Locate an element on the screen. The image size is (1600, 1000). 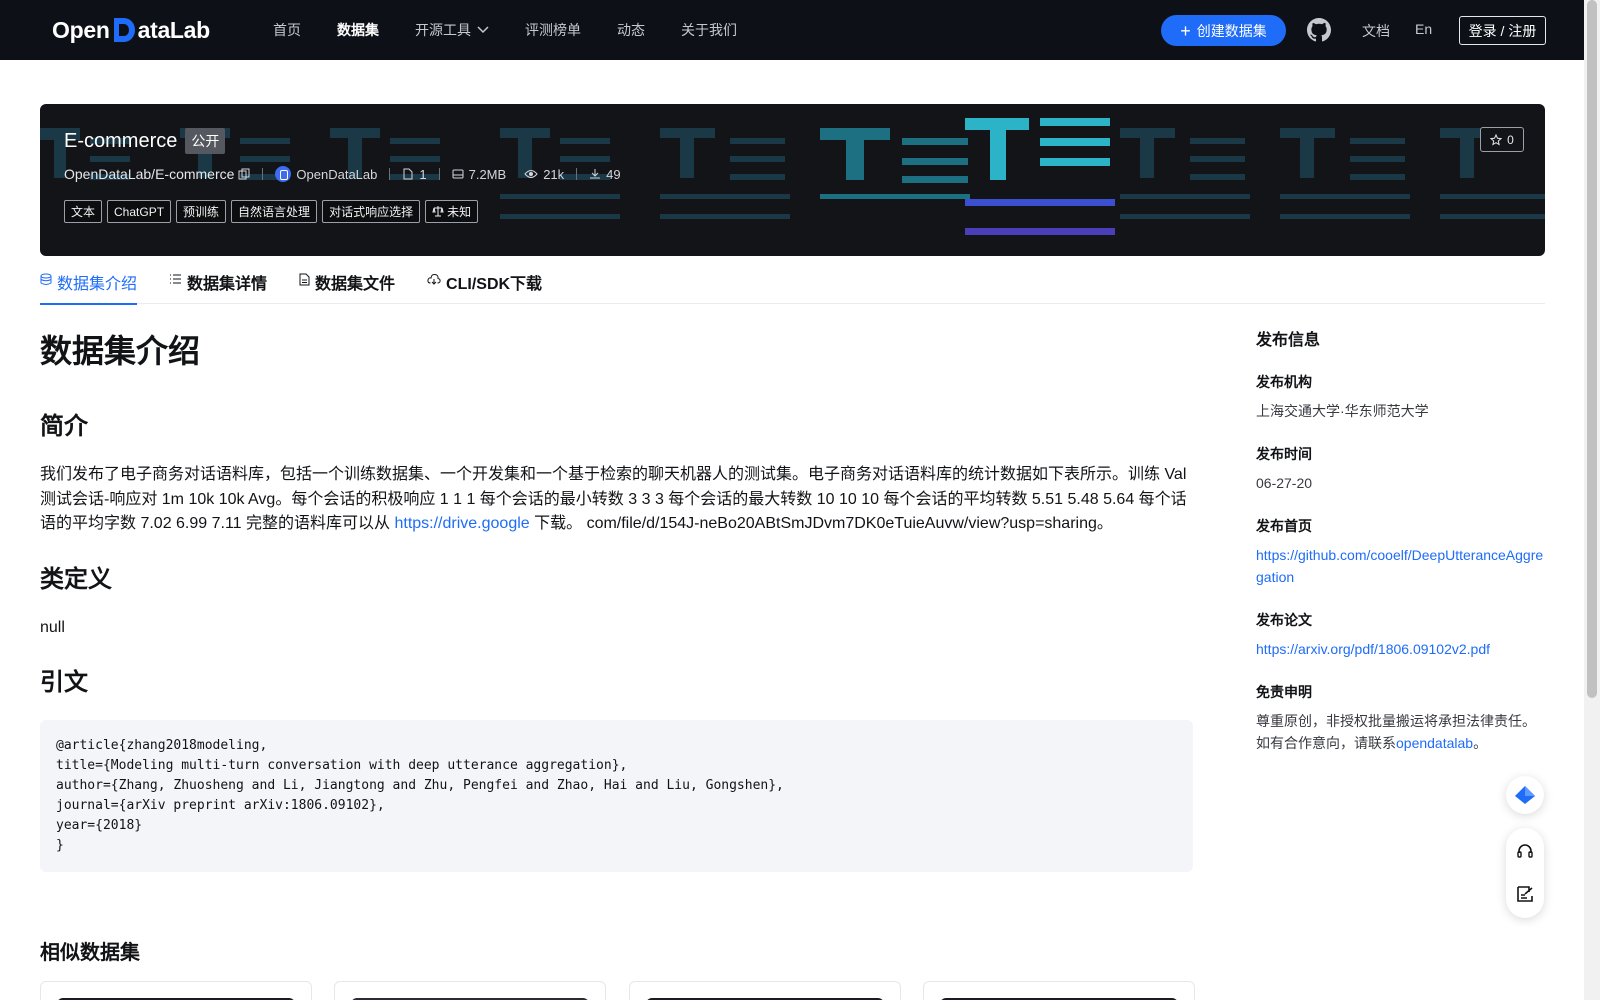
tab-introduction: 数据集介绍 is located at coordinates (89, 285).